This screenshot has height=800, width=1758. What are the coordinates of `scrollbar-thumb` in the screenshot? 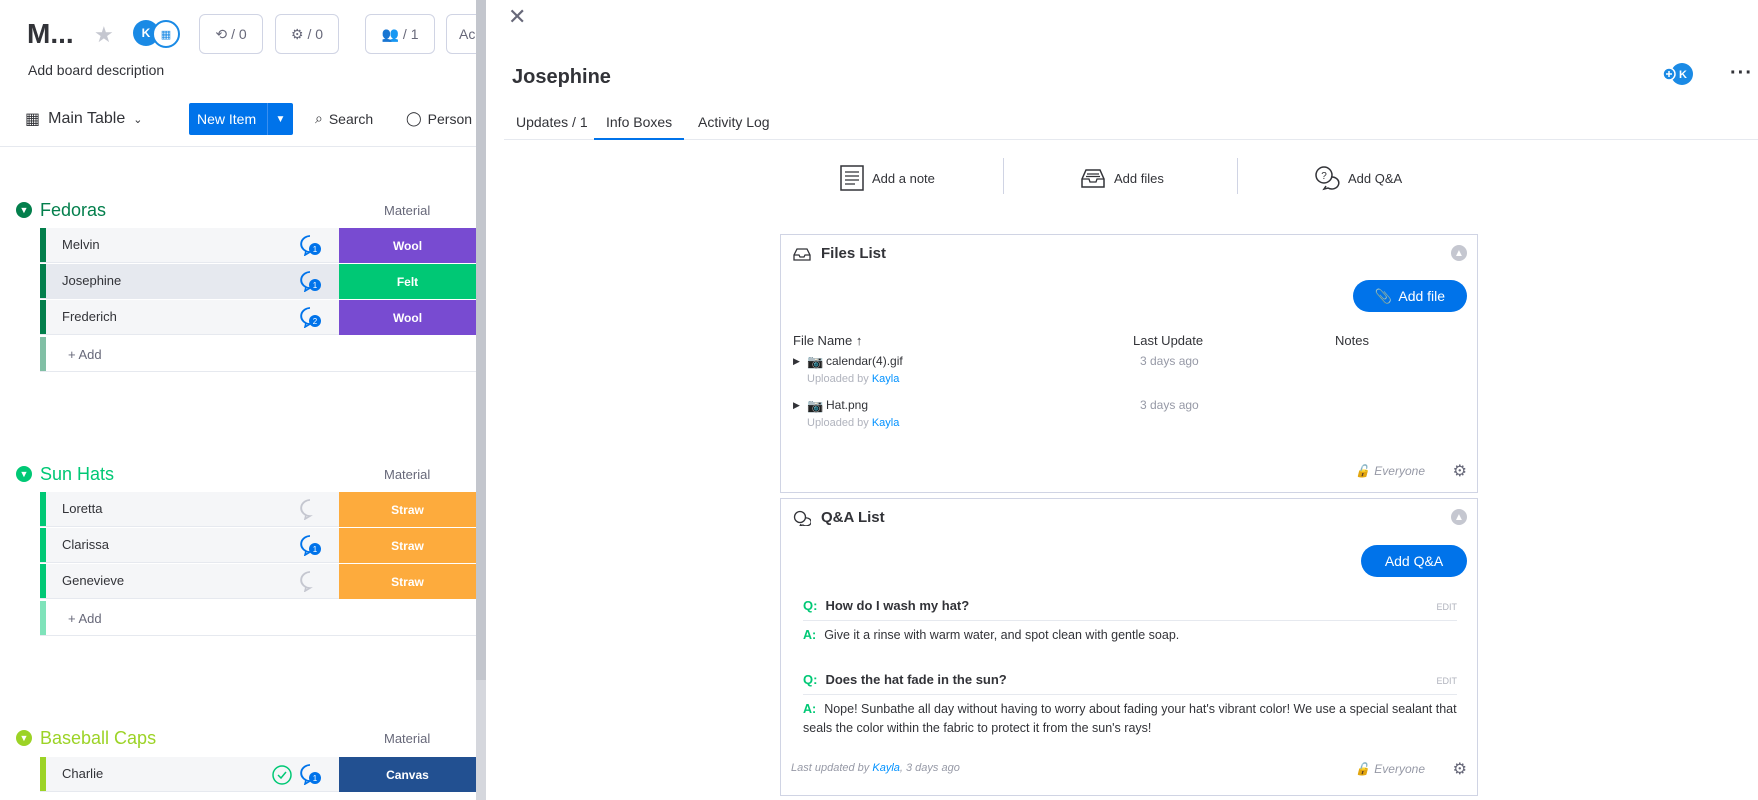 It's located at (481, 340).